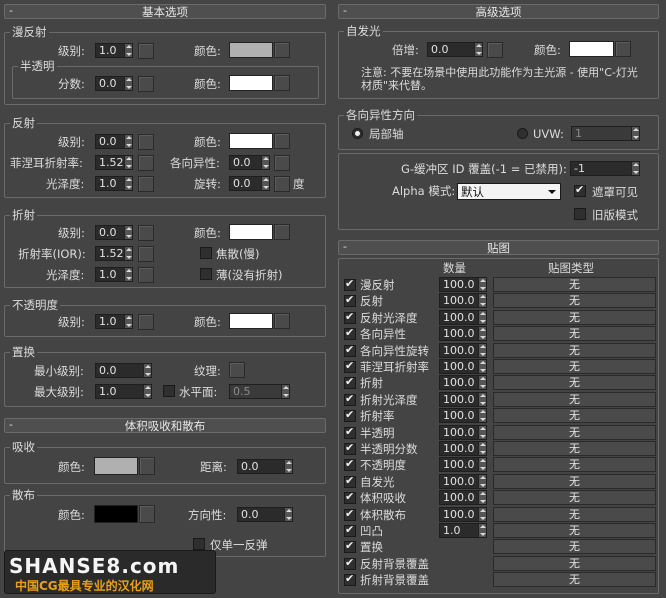 The height and width of the screenshot is (598, 666). What do you see at coordinates (114, 253) in the screenshot?
I see `ior-spinner: 1.52` at bounding box center [114, 253].